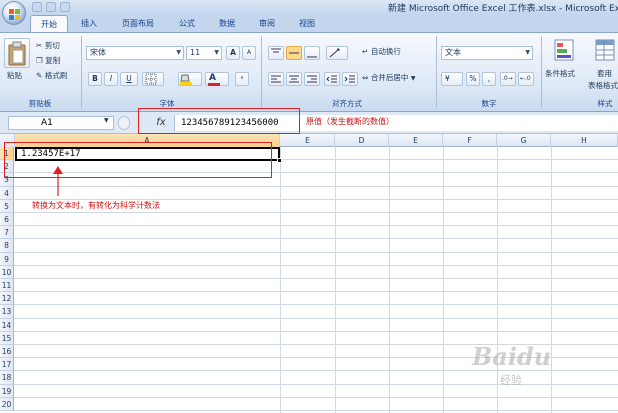 Image resolution: width=618 pixels, height=413 pixels. I want to click on styles-group-label: 样式, so click(605, 103).